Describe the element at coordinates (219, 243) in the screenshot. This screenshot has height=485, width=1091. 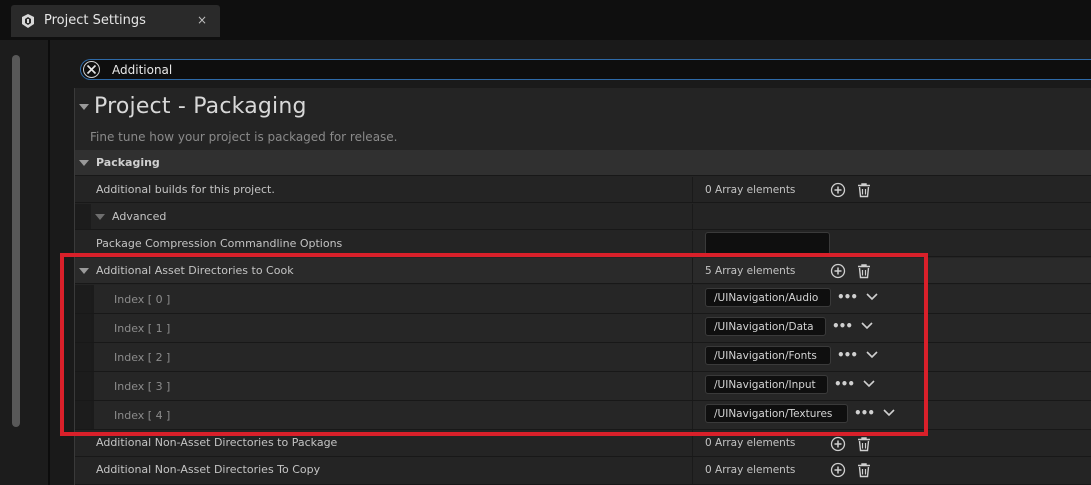
I see `property-label: Package Compression Commandline Options` at that location.